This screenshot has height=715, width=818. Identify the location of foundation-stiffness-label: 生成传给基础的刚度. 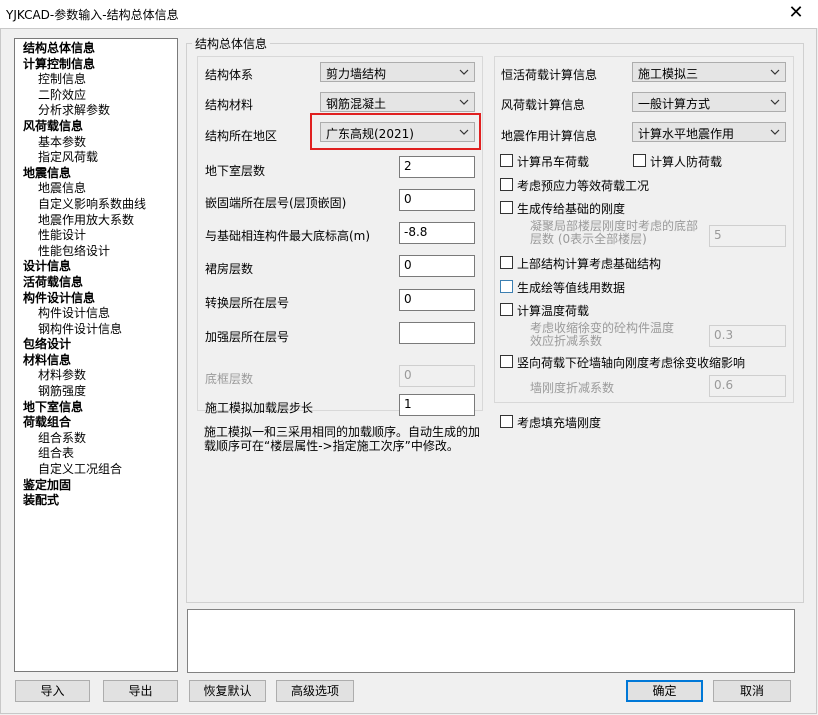
(571, 209).